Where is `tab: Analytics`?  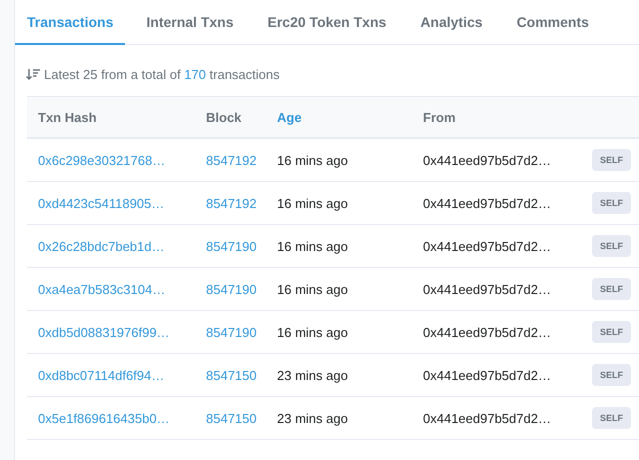
tab: Analytics is located at coordinates (451, 22).